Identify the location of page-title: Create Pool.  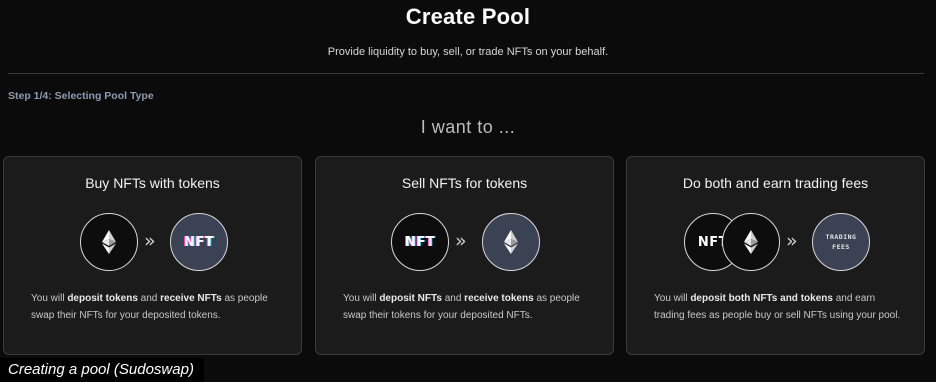
(468, 16).